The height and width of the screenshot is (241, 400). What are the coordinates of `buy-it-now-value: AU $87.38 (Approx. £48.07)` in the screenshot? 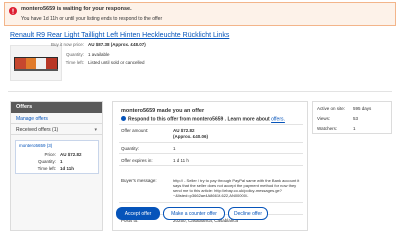 It's located at (117, 44).